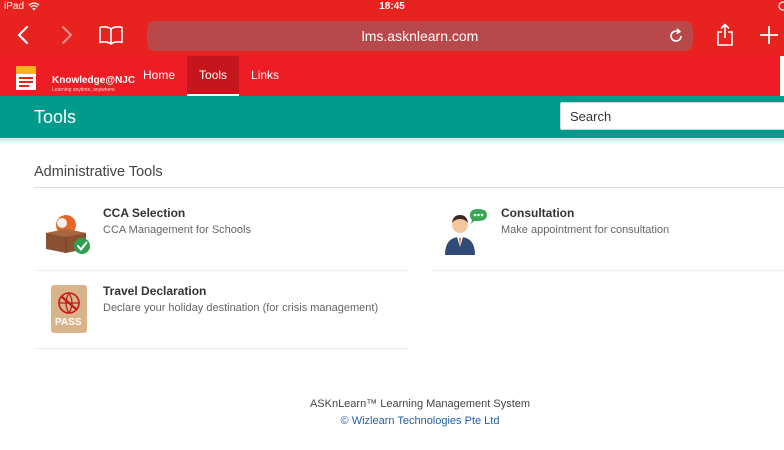  What do you see at coordinates (93, 80) in the screenshot?
I see `site-logo-text: Knowledge@NJC` at bounding box center [93, 80].